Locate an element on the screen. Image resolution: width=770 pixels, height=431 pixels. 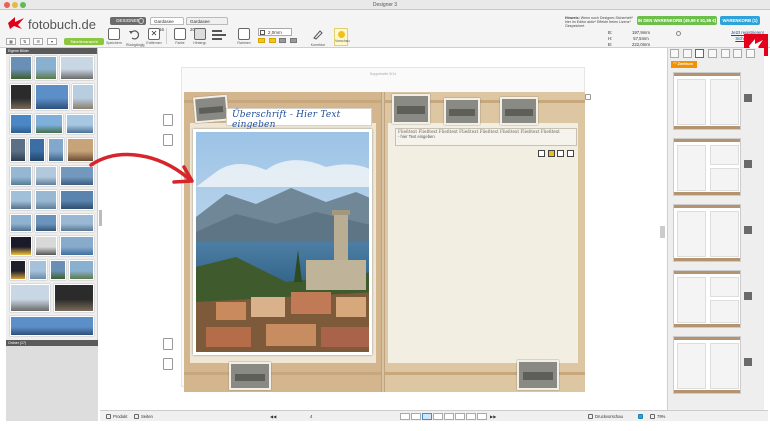
print-preview-button: Druckvorschau is located at coordinates (605, 416).